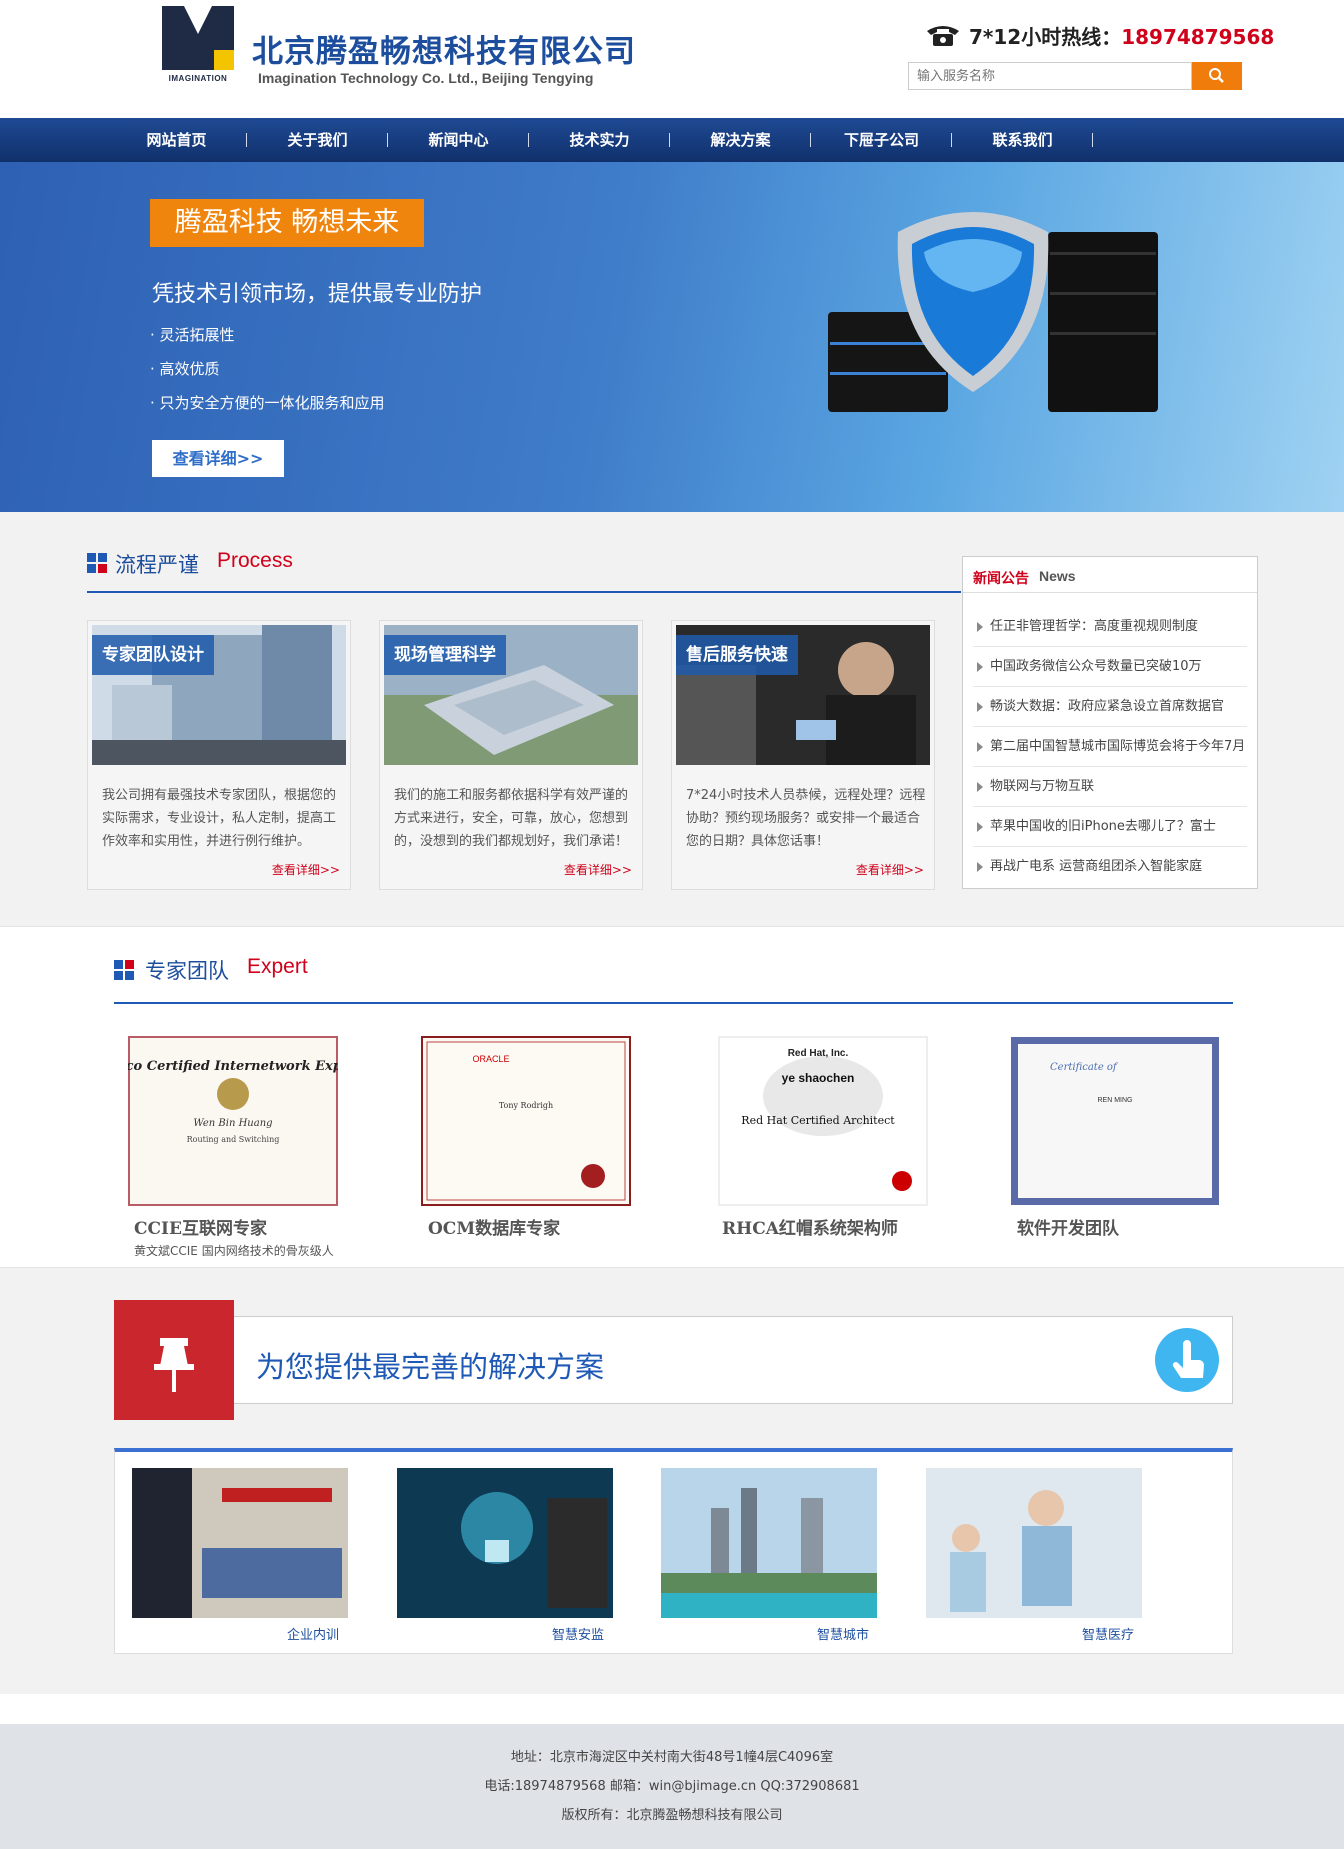 This screenshot has height=1849, width=1344. I want to click on banner-point: · 高效优质, so click(185, 369).